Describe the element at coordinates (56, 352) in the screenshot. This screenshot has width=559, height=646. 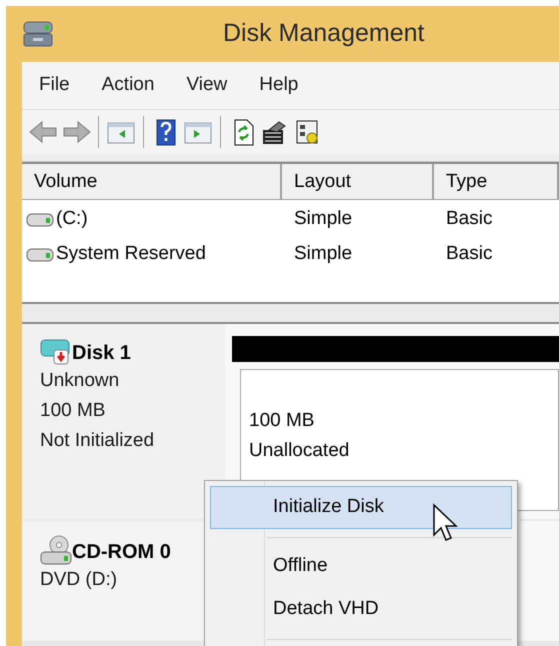
I see `hard-disk-icon` at that location.